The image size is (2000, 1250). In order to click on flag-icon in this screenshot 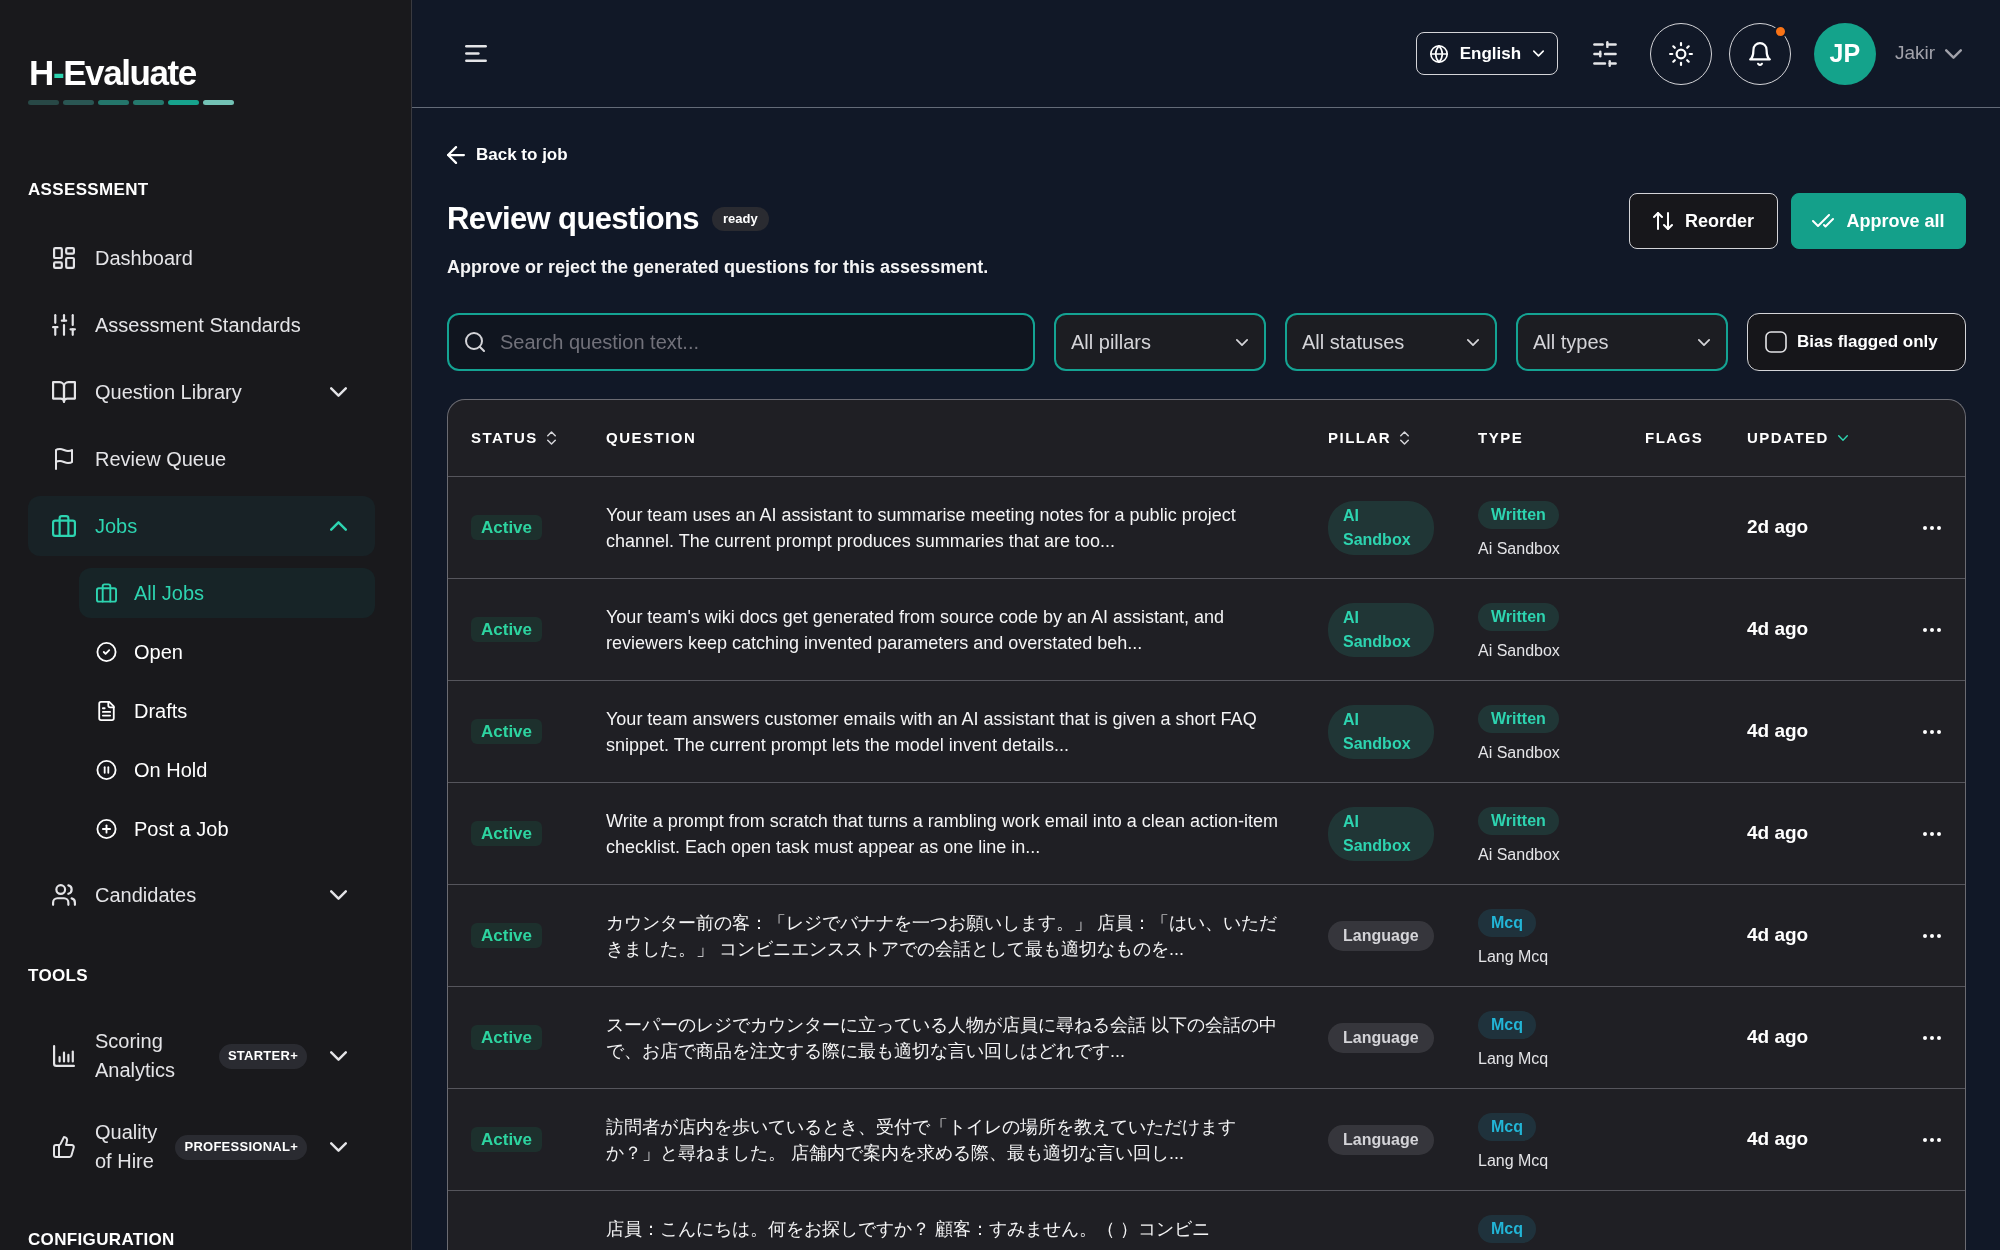, I will do `click(64, 459)`.